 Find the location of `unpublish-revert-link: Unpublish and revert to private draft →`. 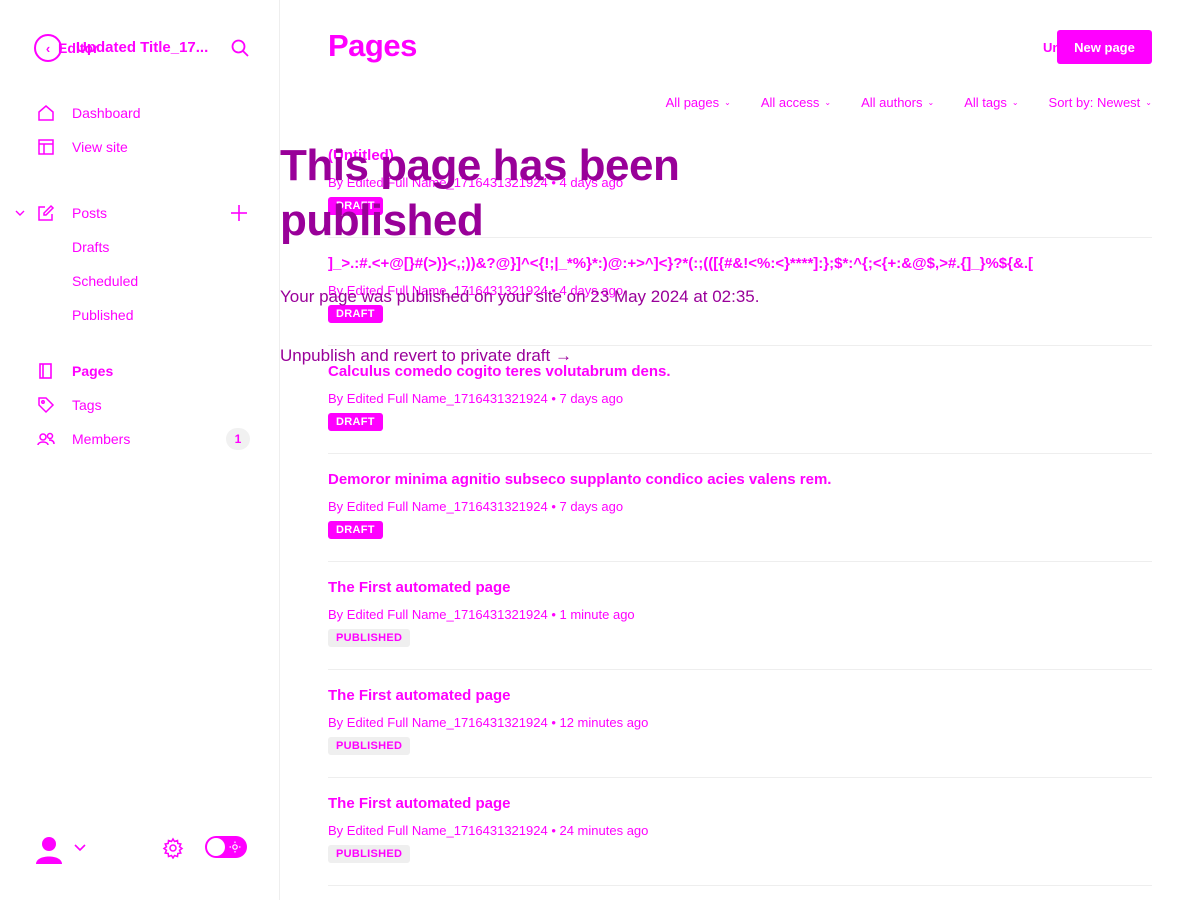

unpublish-revert-link: Unpublish and revert to private draft → is located at coordinates (426, 356).